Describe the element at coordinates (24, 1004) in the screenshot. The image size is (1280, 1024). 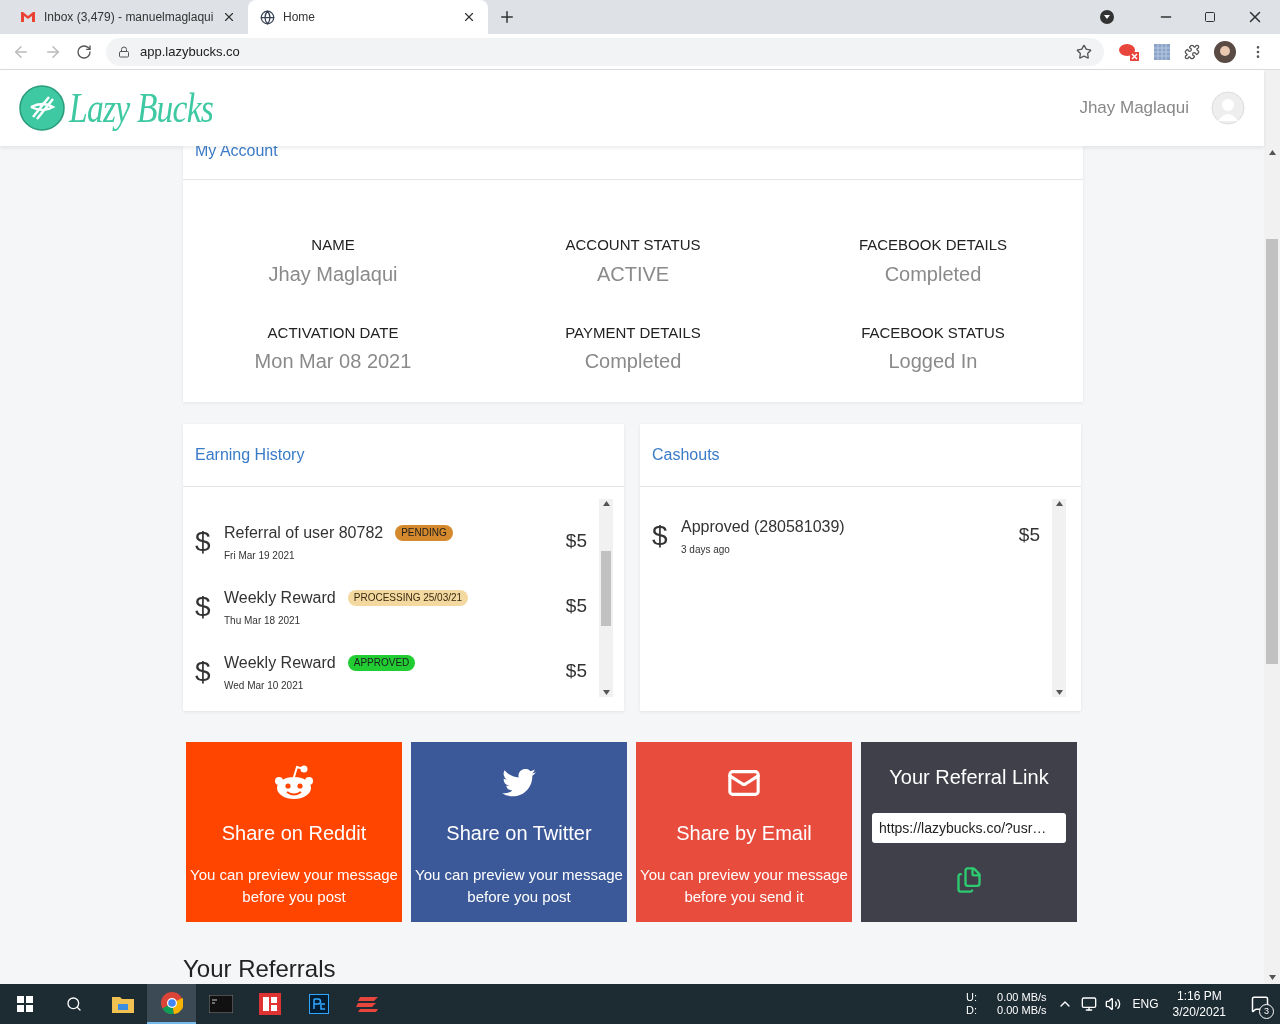
I see `windows-icon` at that location.